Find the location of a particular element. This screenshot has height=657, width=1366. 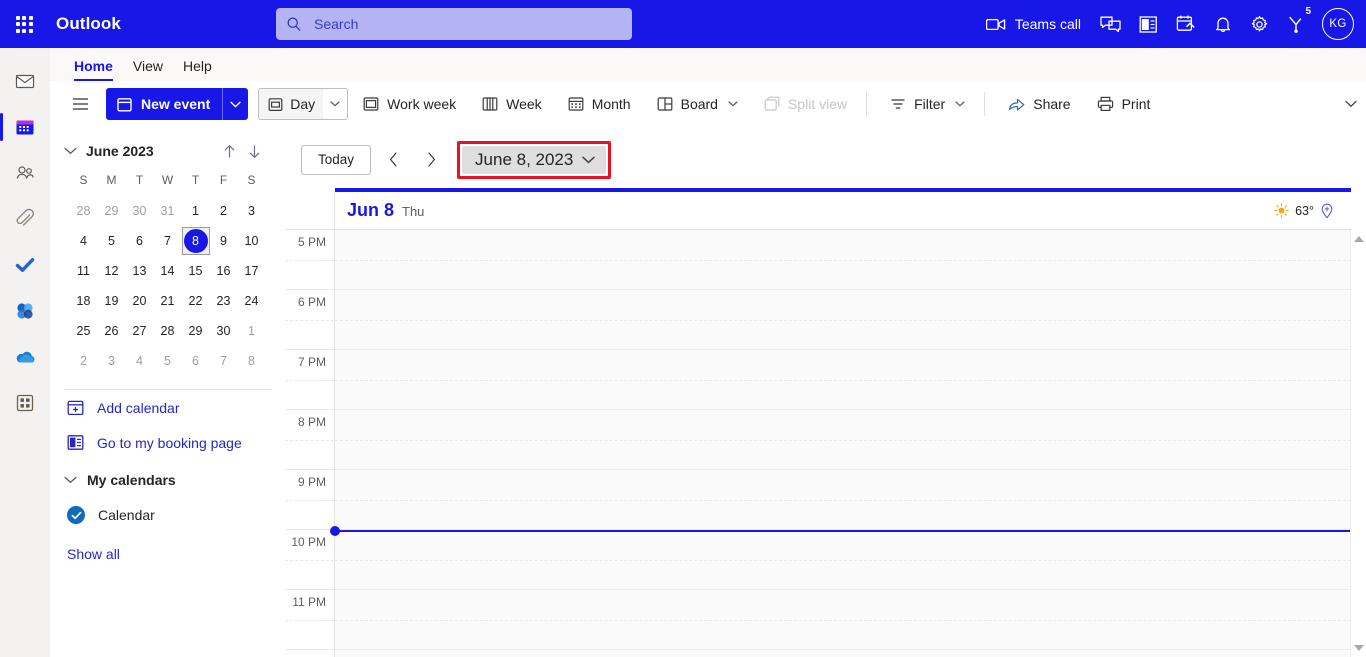

my-calendars-section: My calendars is located at coordinates (167, 479).